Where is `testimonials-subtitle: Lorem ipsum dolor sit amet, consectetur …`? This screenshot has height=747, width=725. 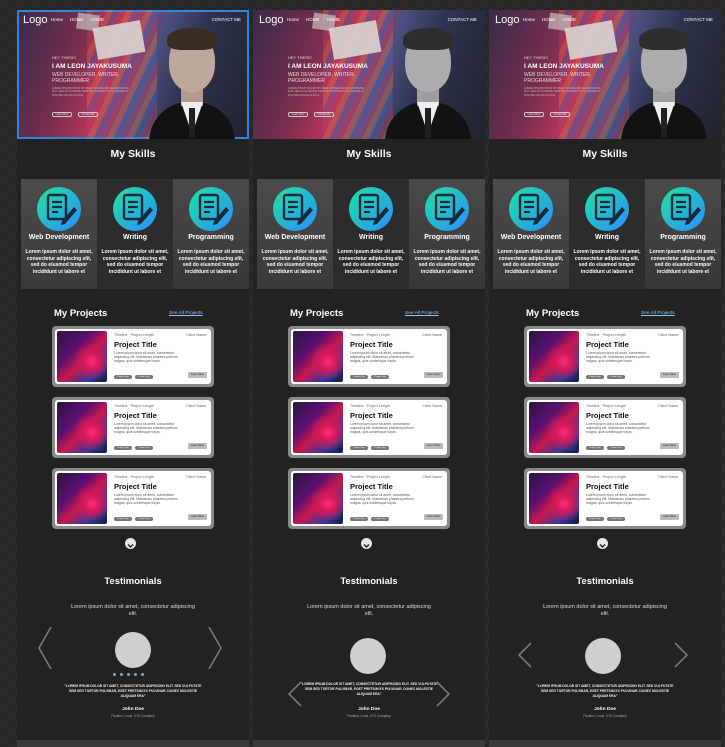 testimonials-subtitle: Lorem ipsum dolor sit amet, consectetur … is located at coordinates (369, 610).